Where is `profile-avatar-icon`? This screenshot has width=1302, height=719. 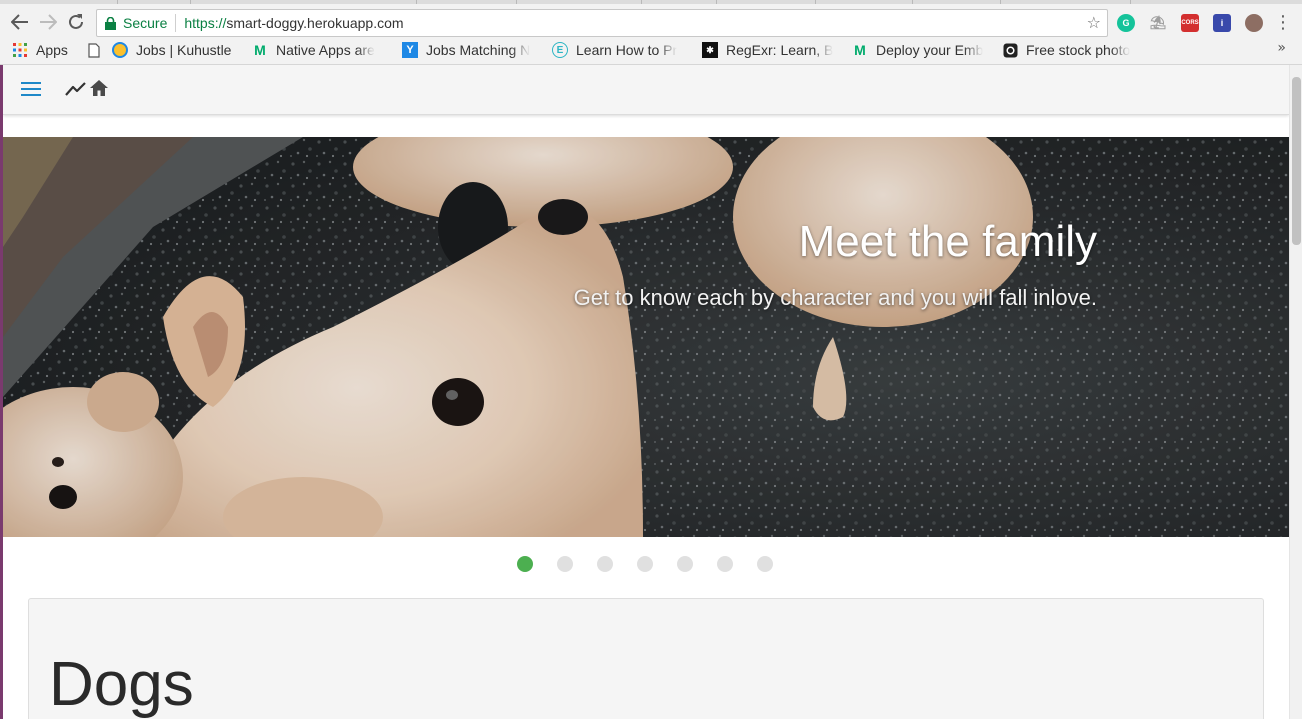
profile-avatar-icon is located at coordinates (1254, 23).